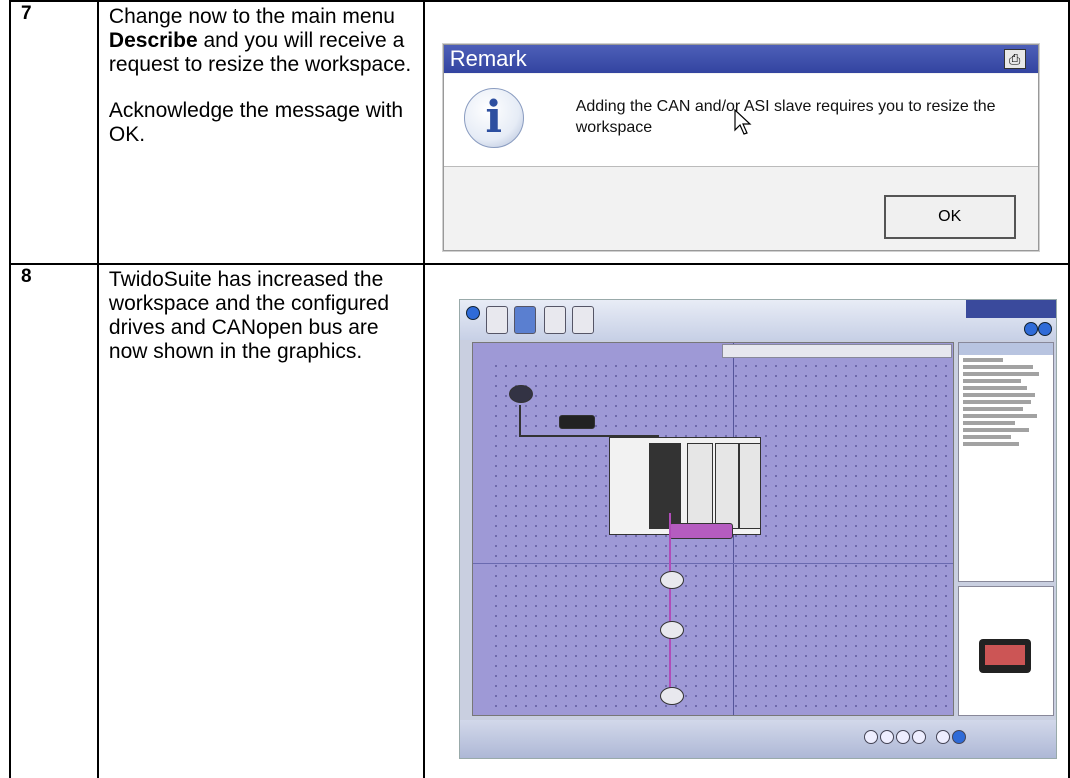 The height and width of the screenshot is (778, 1070). I want to click on help-icon, so click(472, 313).